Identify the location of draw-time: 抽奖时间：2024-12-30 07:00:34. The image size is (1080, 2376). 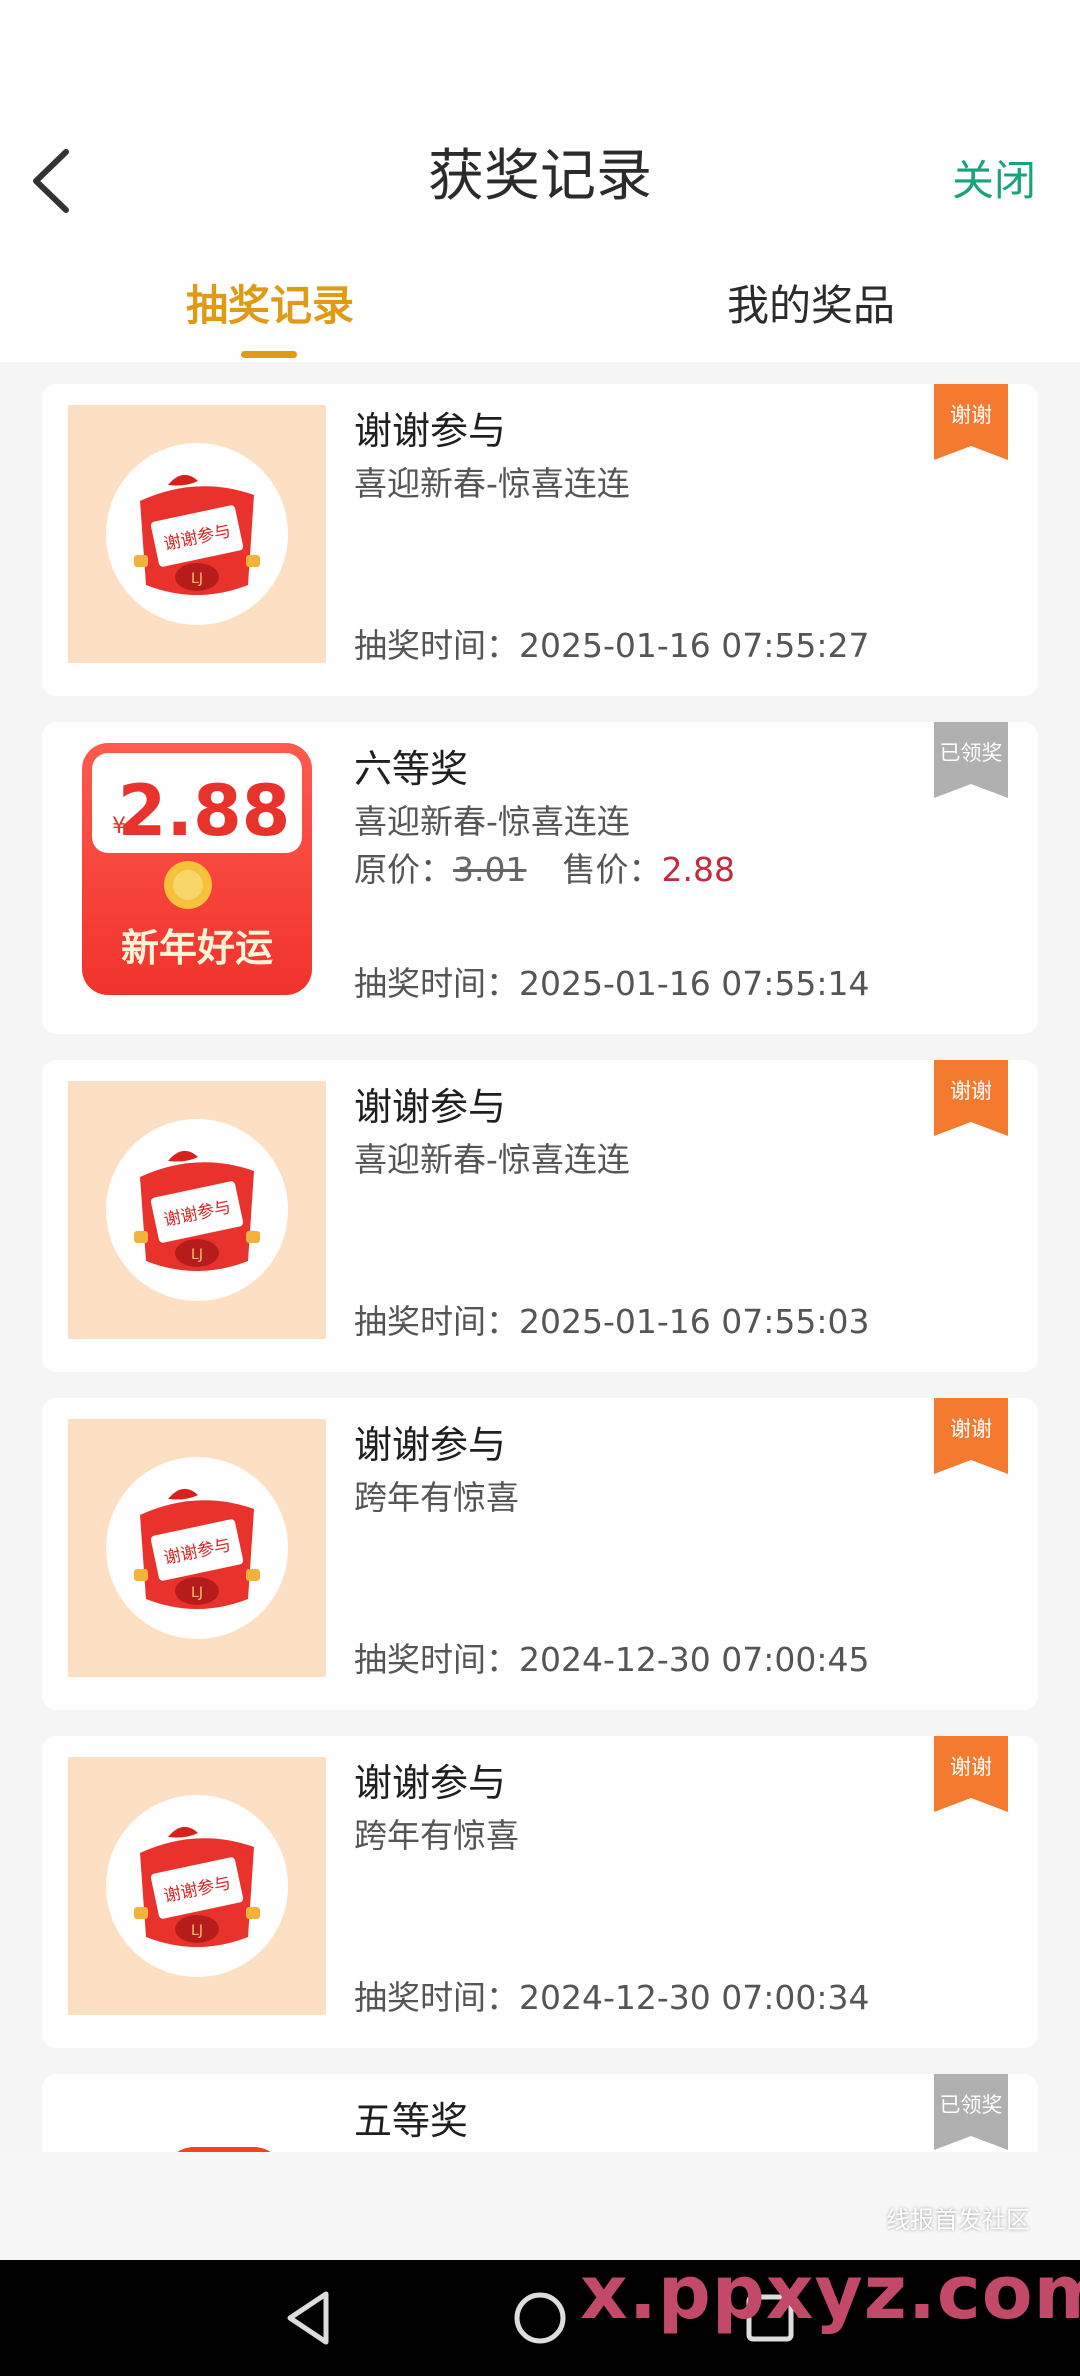
(612, 1997).